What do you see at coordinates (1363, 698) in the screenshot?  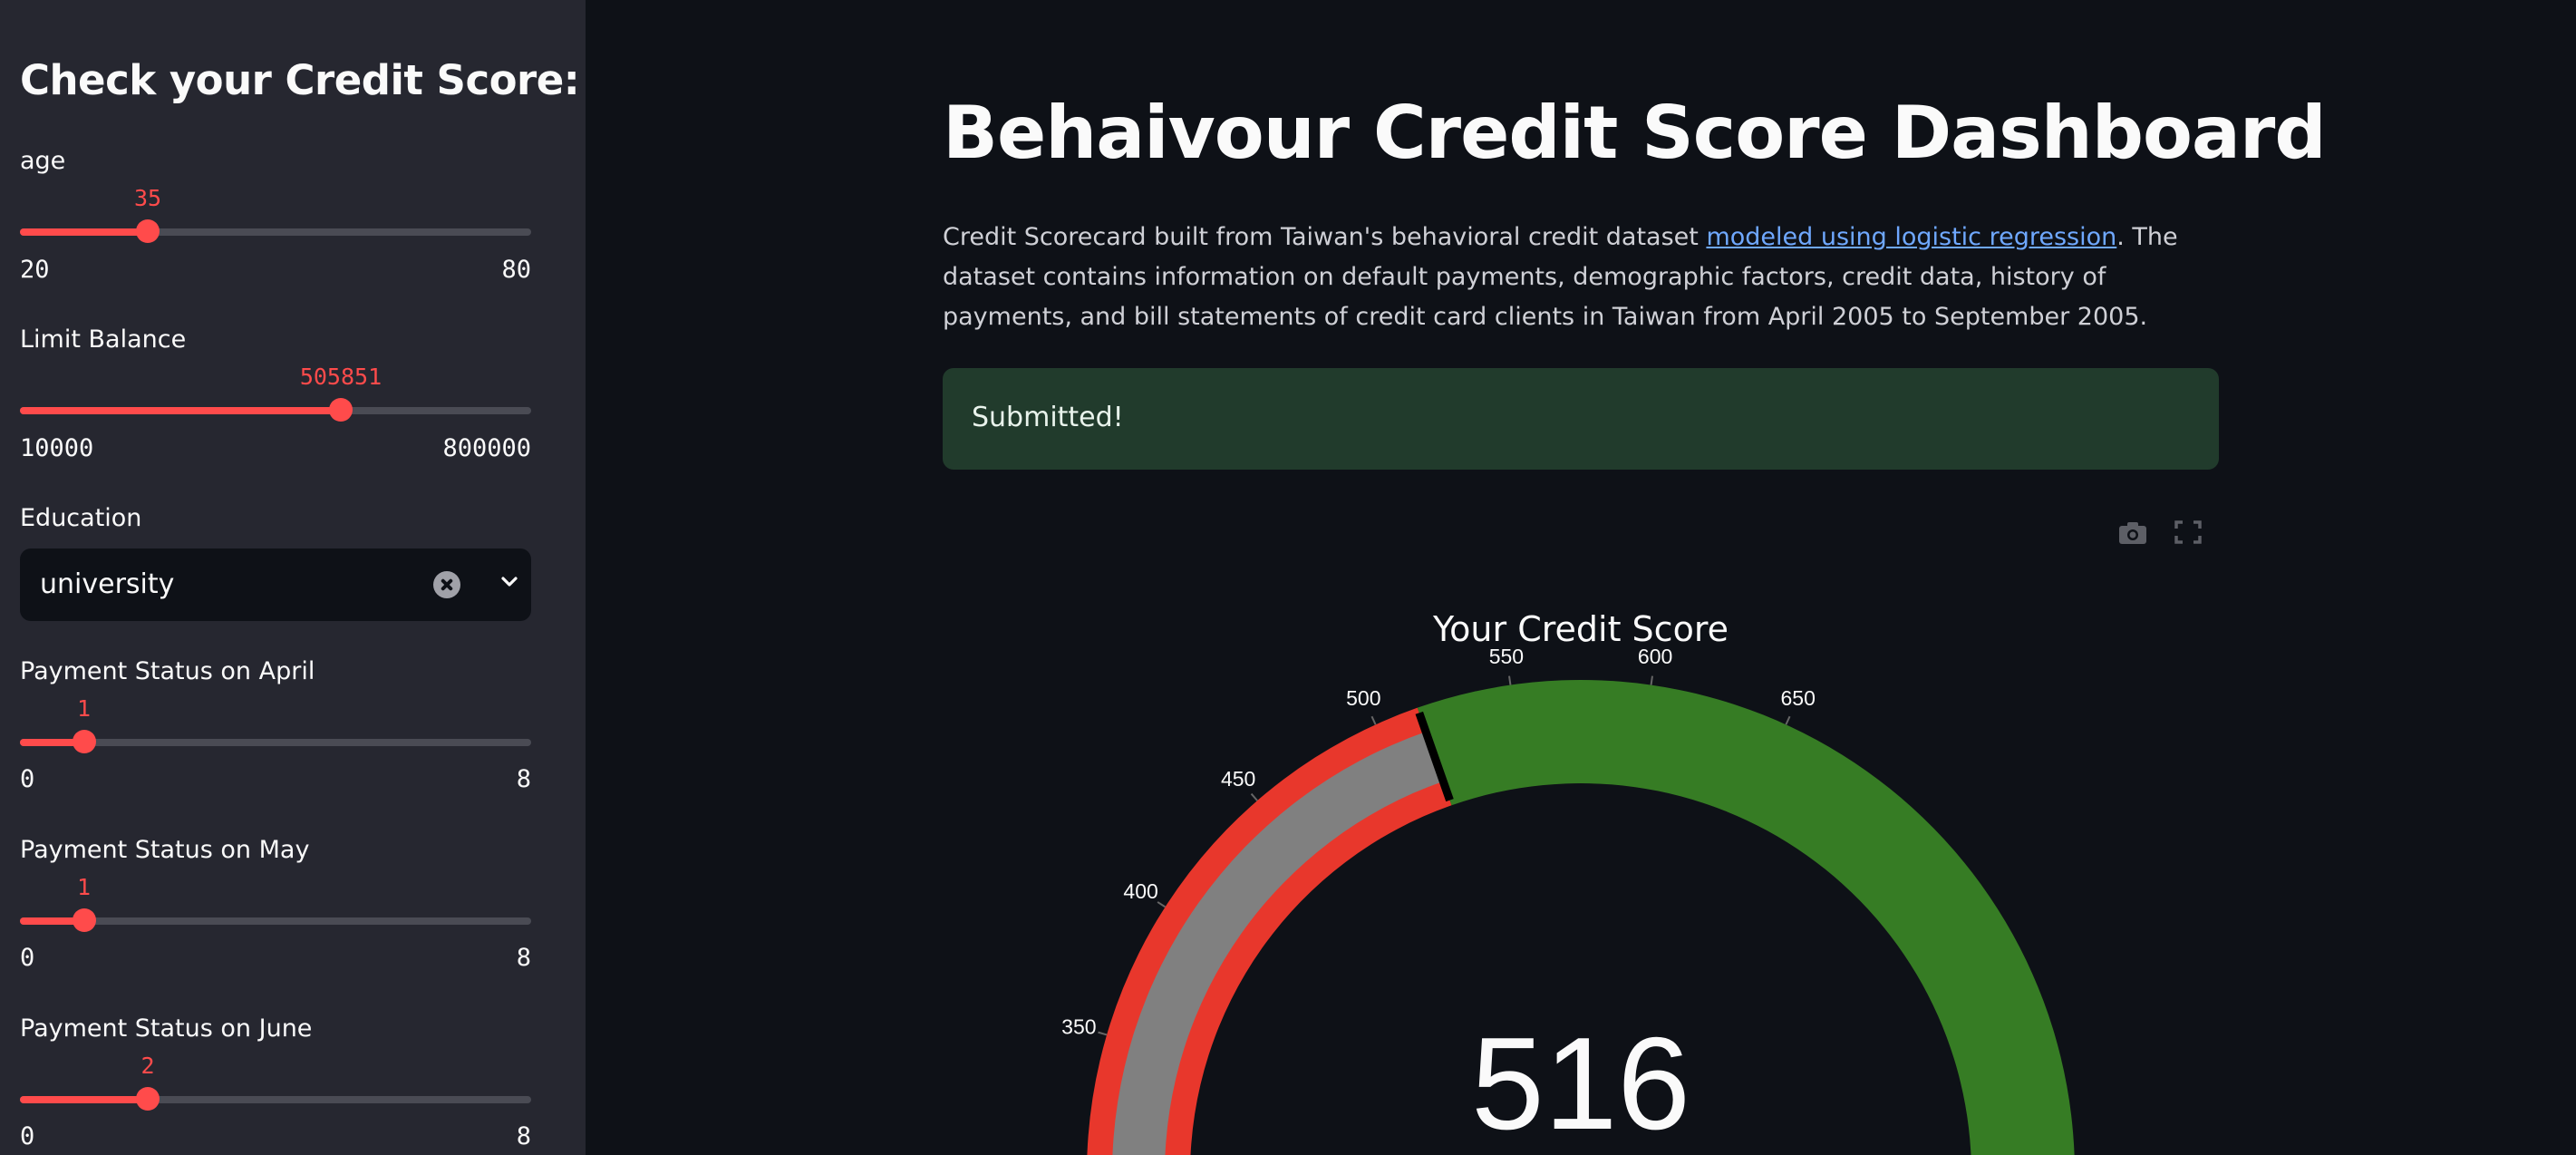 I see `gauge-tick-label: 500` at bounding box center [1363, 698].